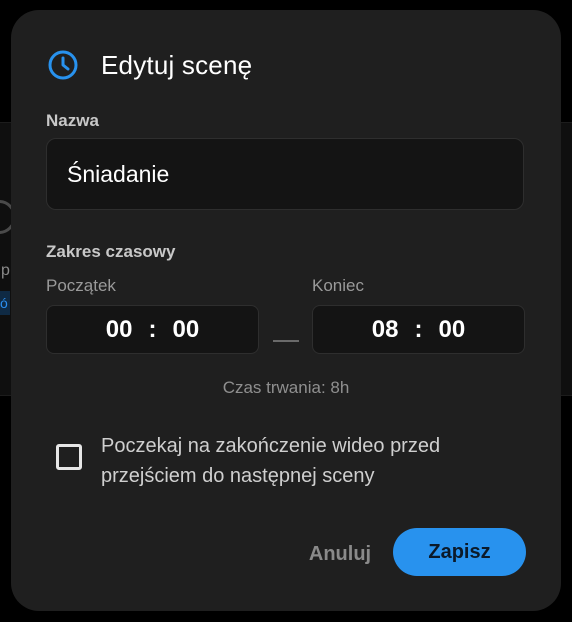 Image resolution: width=572 pixels, height=622 pixels. Describe the element at coordinates (340, 554) in the screenshot. I see `cancel-button: Anuluj` at that location.